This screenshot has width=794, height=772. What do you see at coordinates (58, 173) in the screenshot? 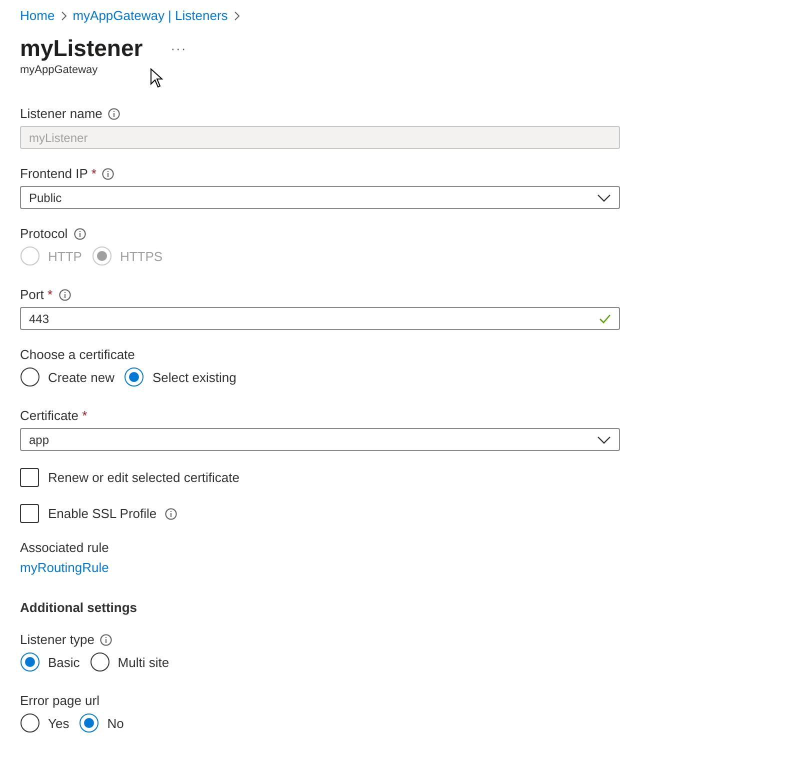
I see `field-label: Frontend IP *` at bounding box center [58, 173].